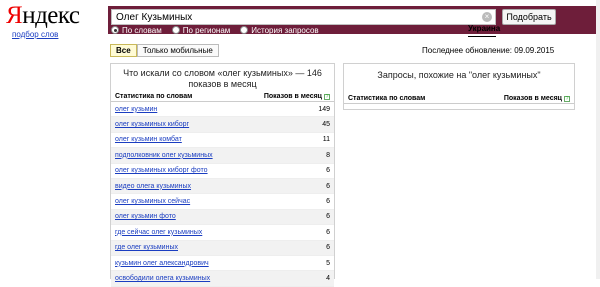 This screenshot has width=600, height=287. What do you see at coordinates (328, 155) in the screenshot?
I see `shows-count: 8` at bounding box center [328, 155].